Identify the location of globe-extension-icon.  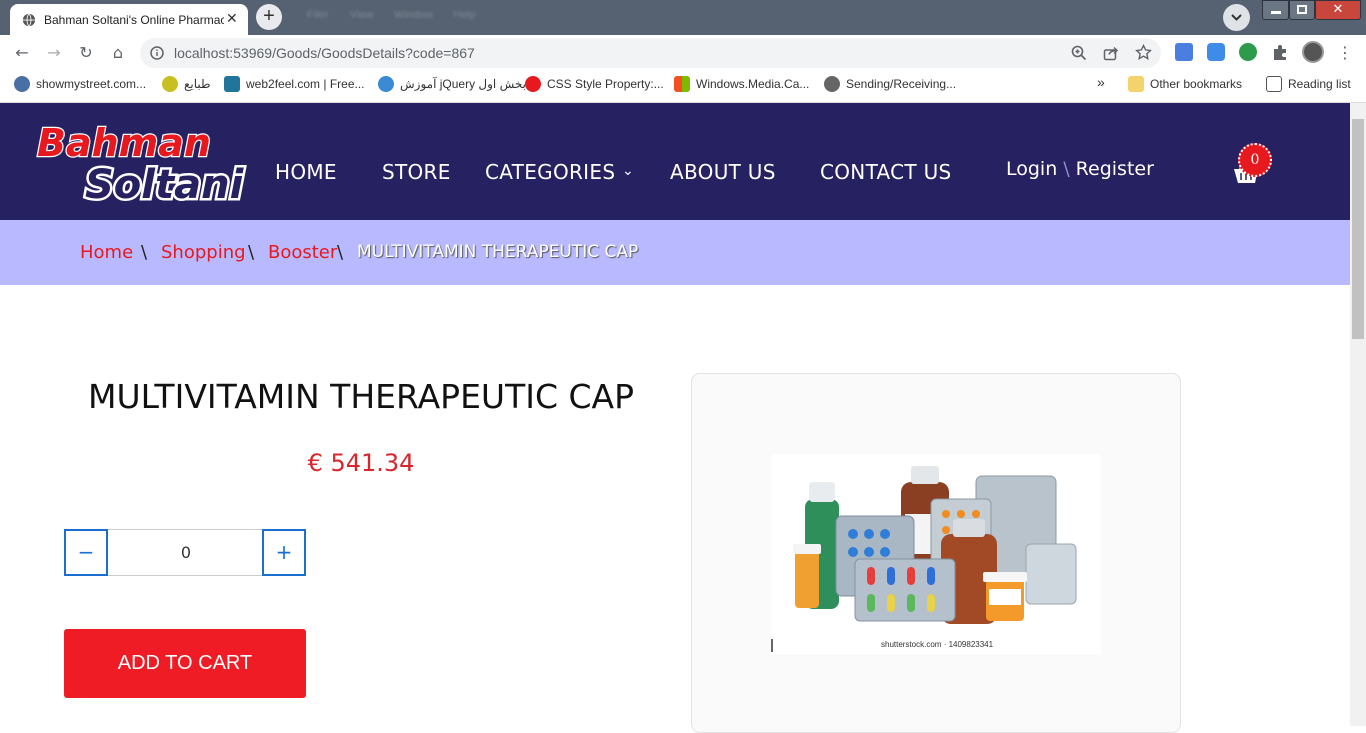
(1248, 52).